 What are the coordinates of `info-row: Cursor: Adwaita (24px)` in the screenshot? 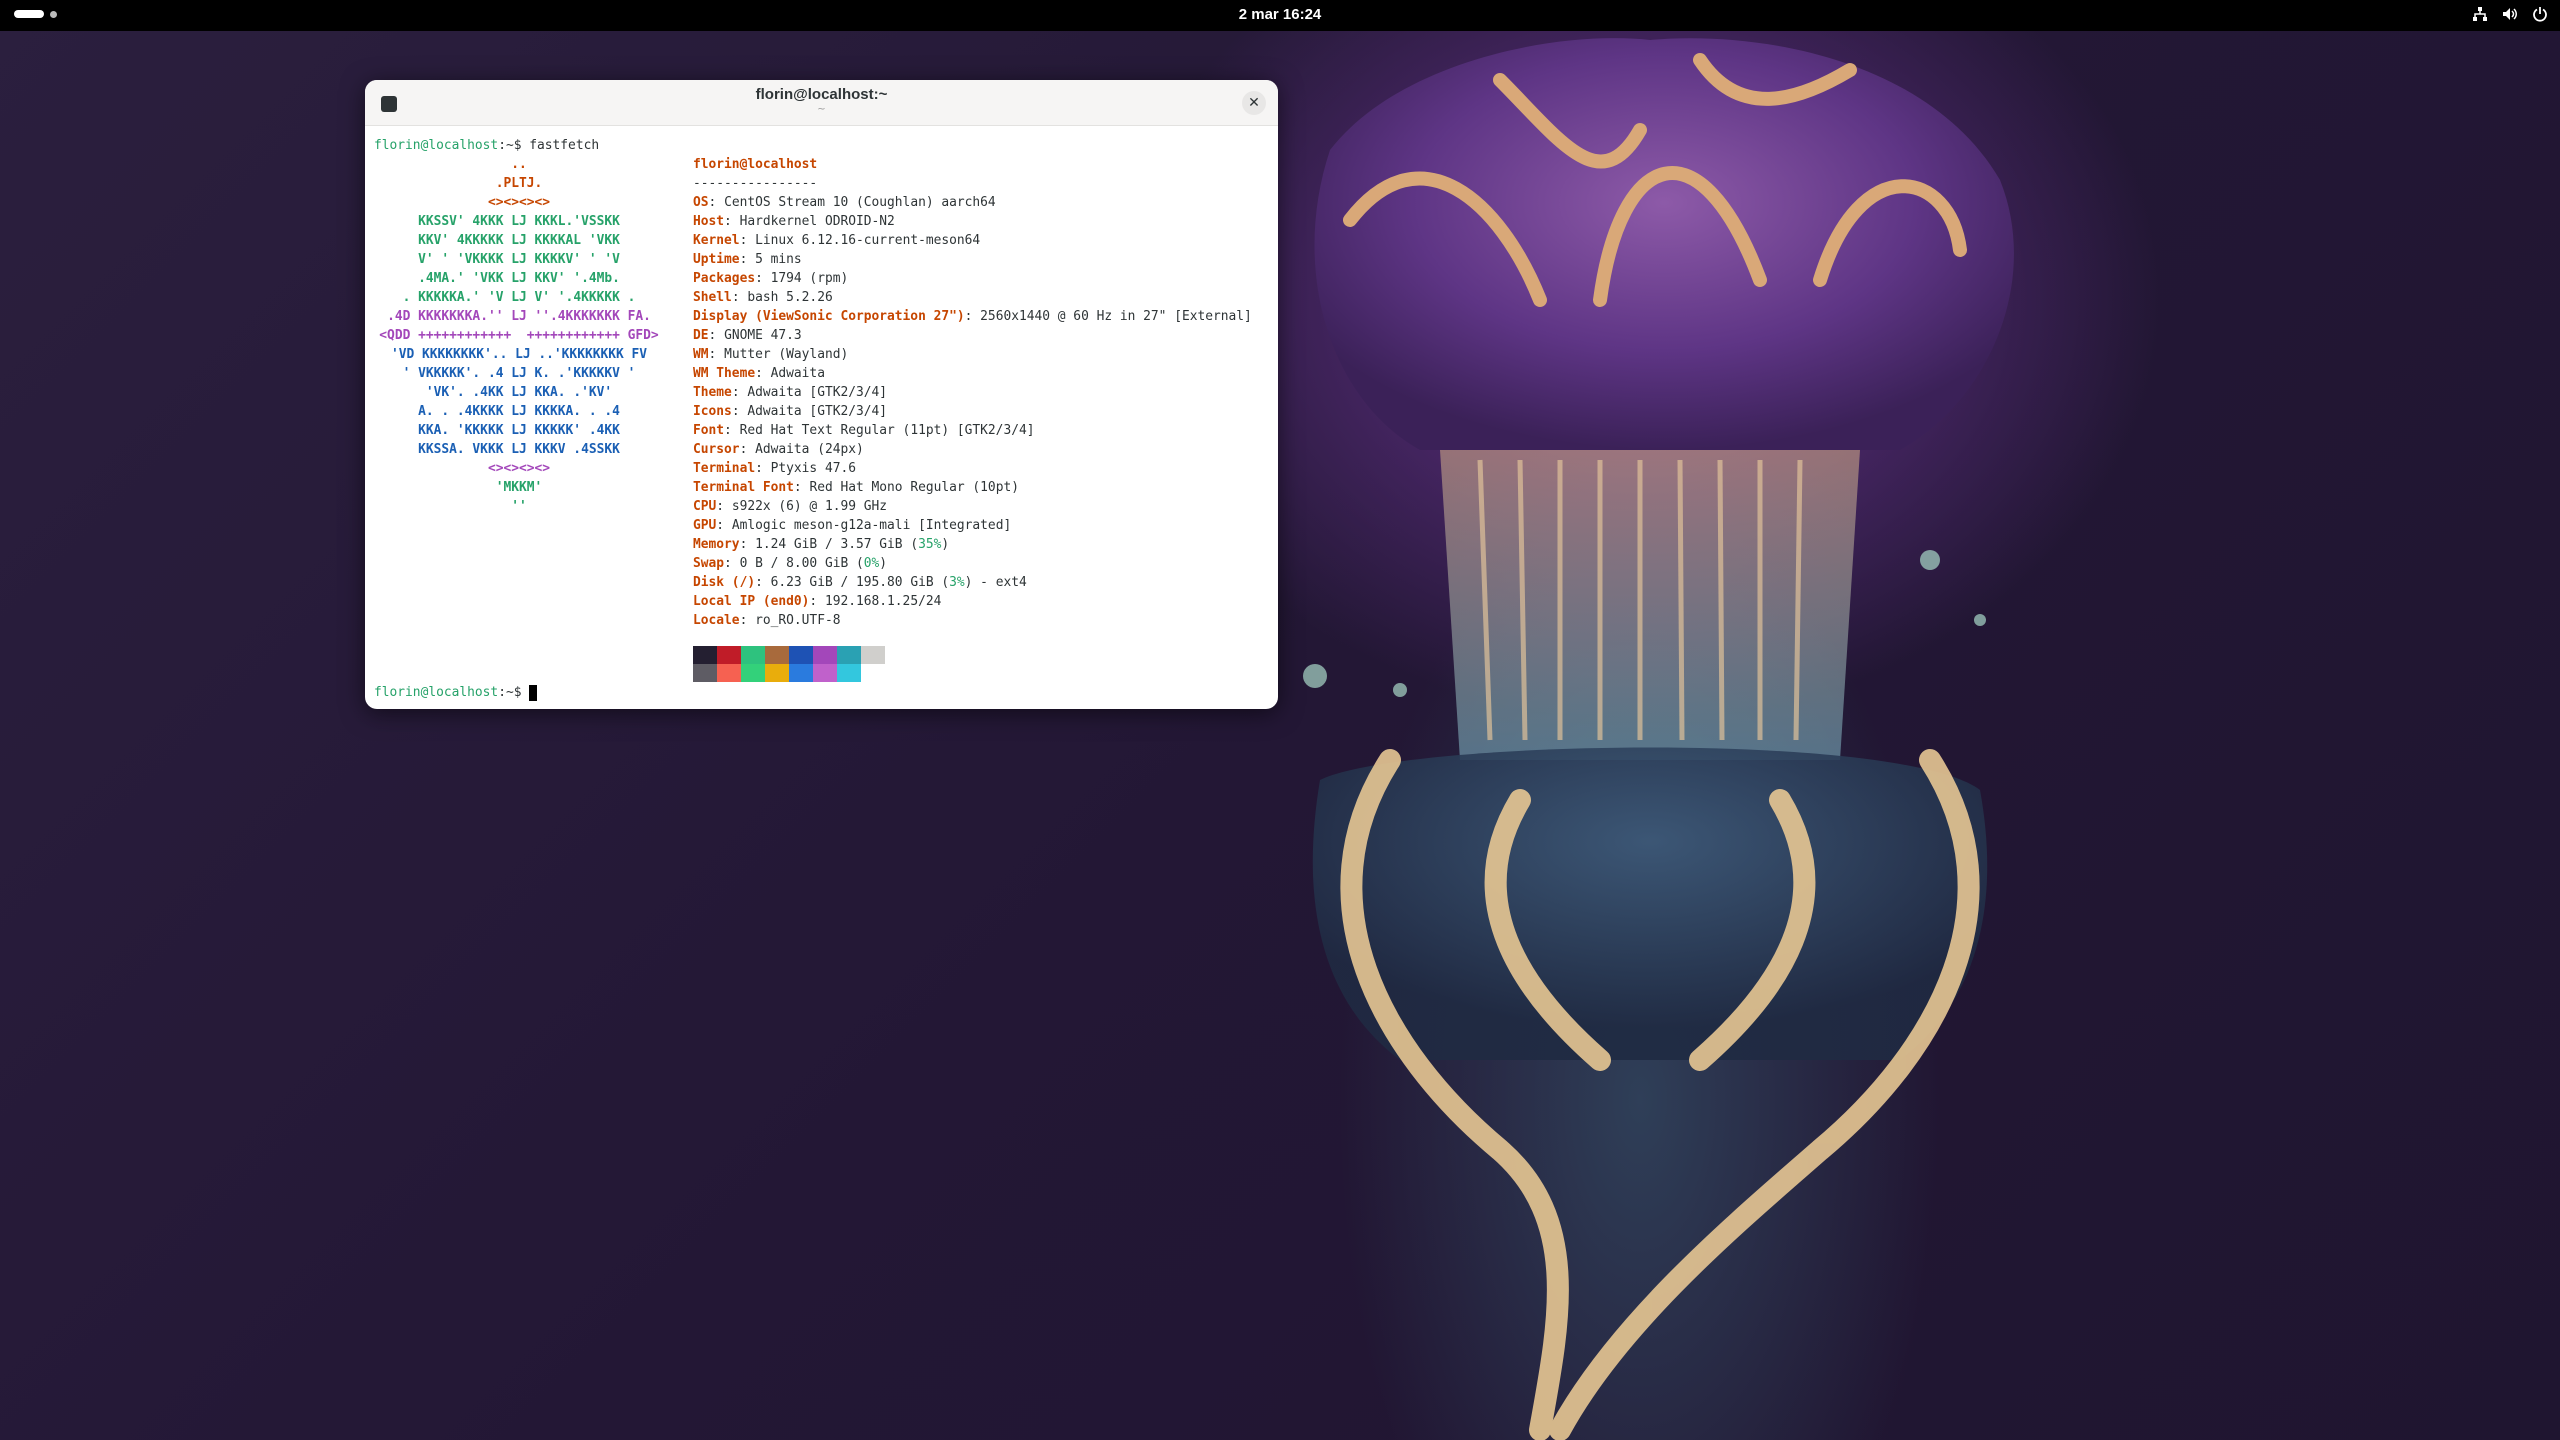 It's located at (778, 449).